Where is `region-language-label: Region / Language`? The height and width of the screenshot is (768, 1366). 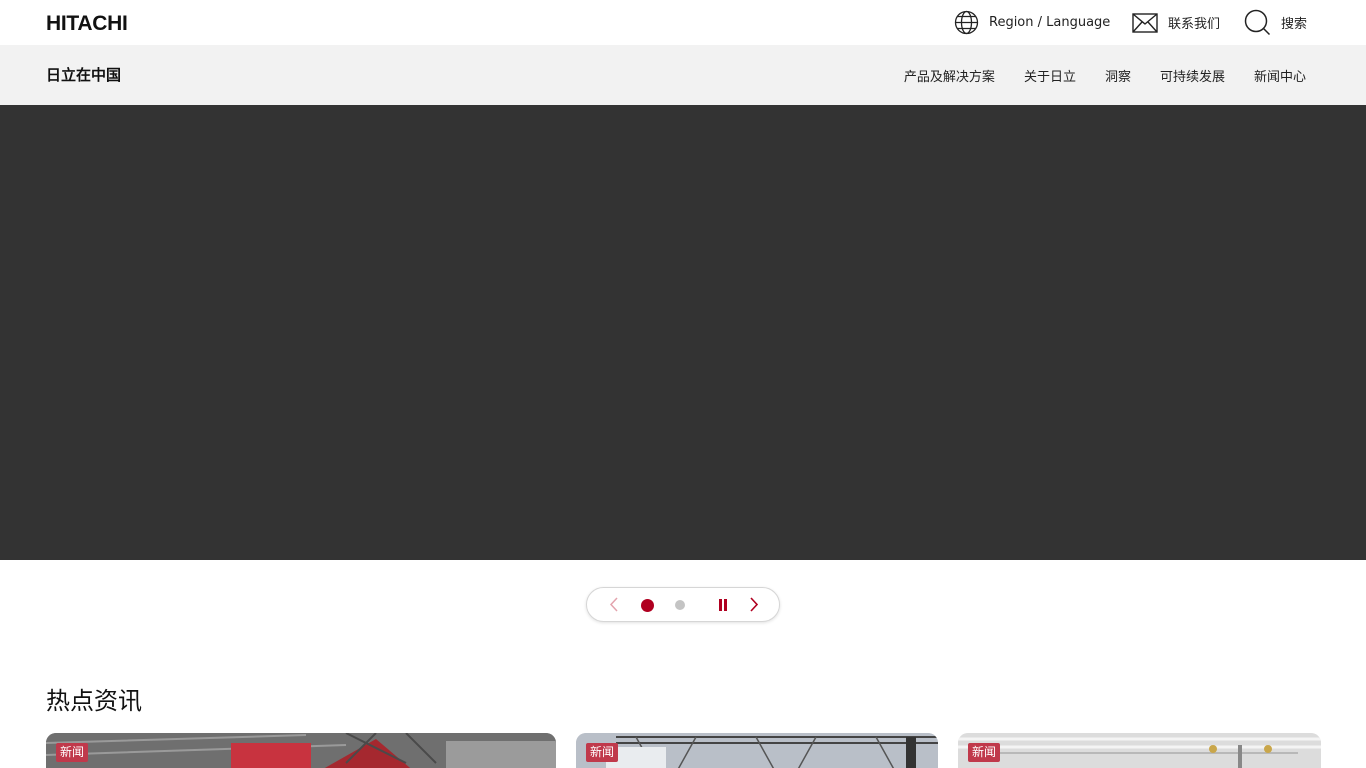 region-language-label: Region / Language is located at coordinates (1050, 22).